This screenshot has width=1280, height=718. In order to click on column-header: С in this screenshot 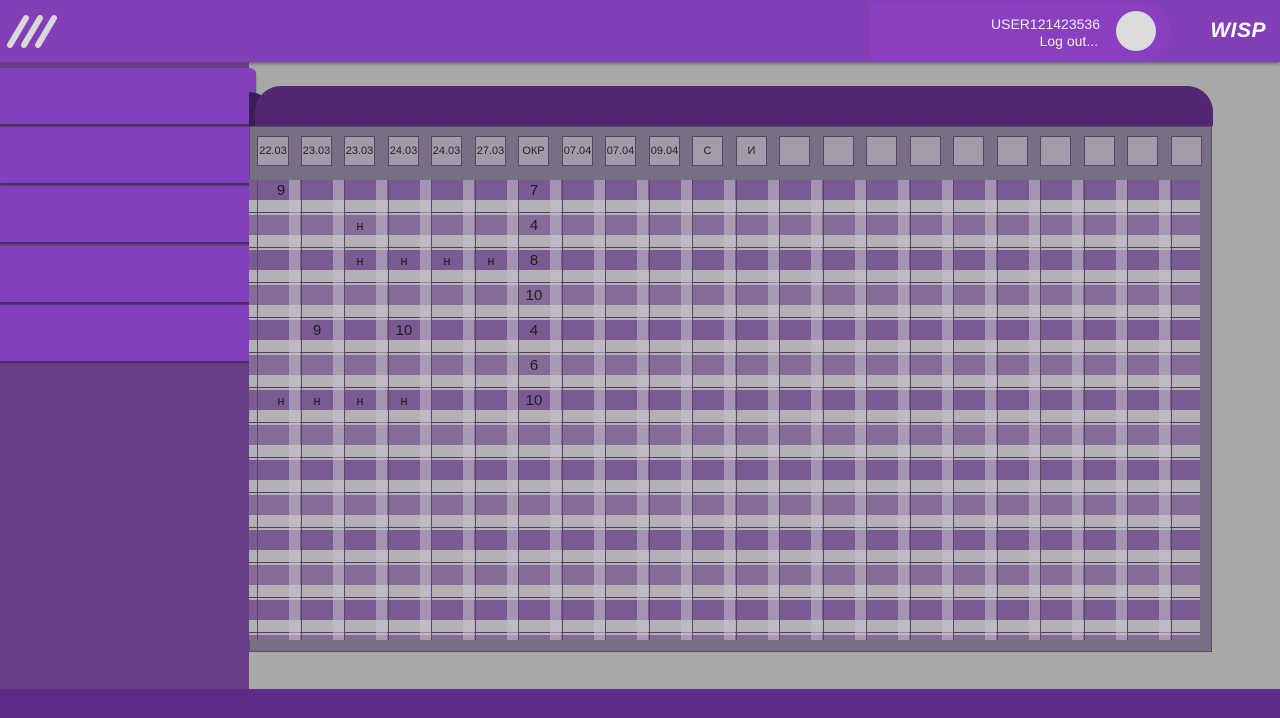, I will do `click(707, 151)`.